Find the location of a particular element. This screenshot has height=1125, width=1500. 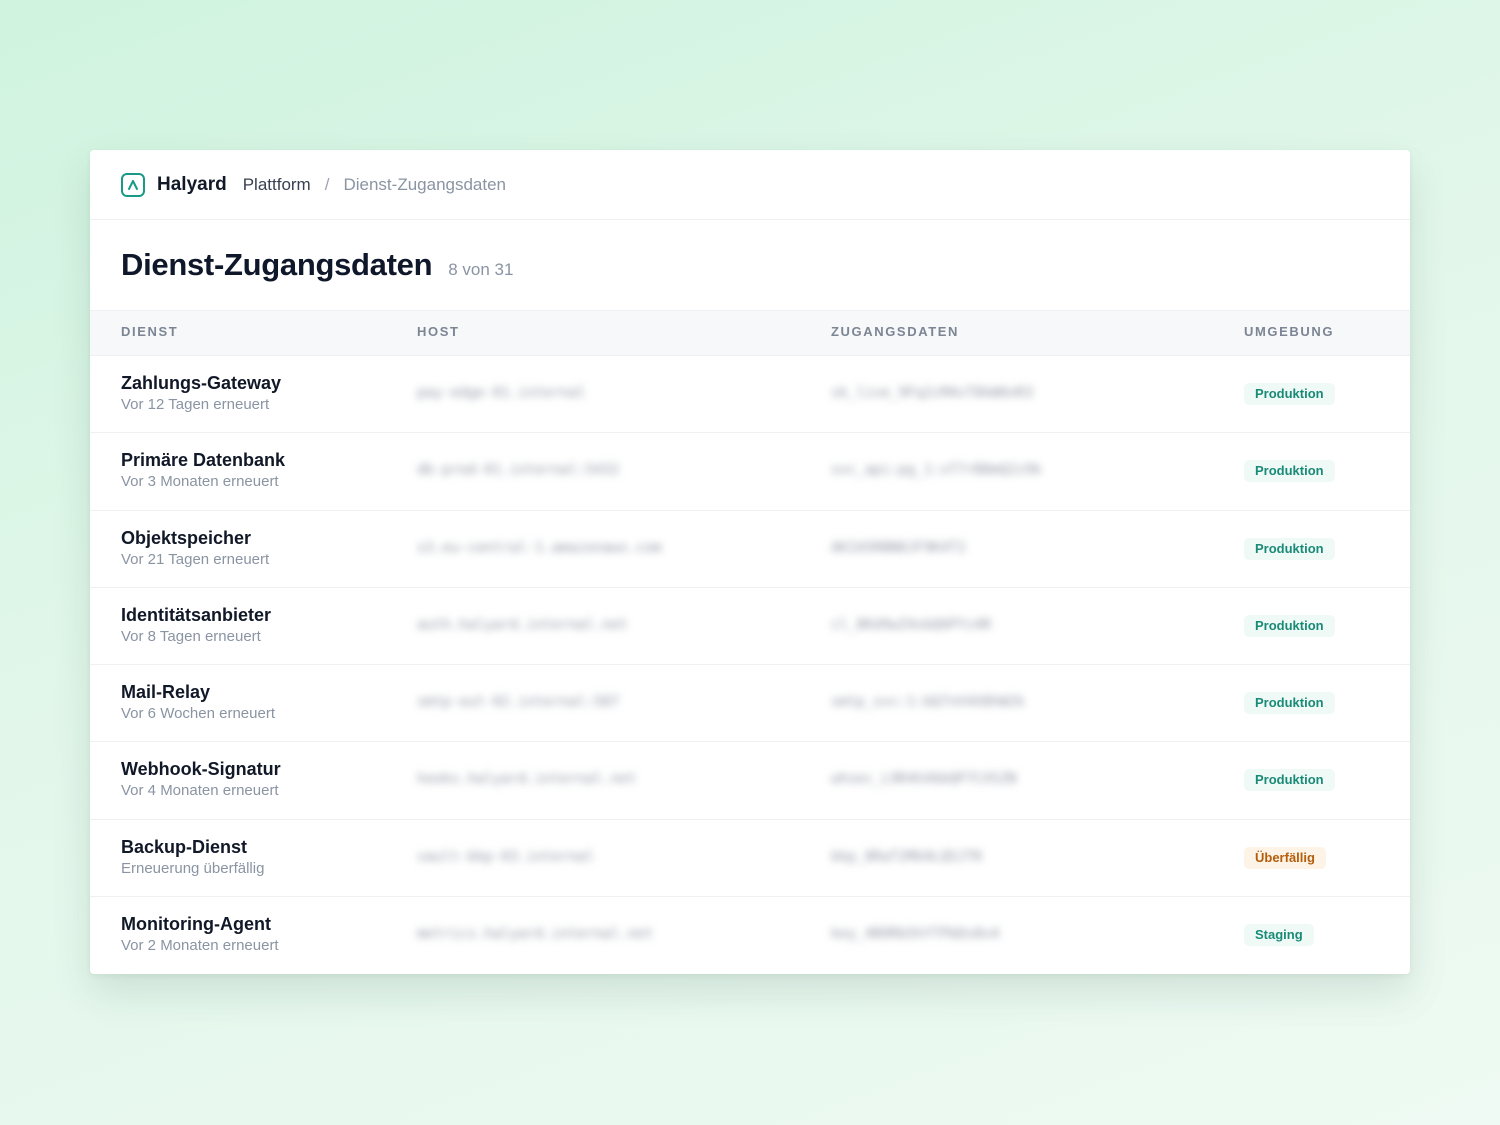

page-heading: Dienst-Zugangsdaten 8 von 31 is located at coordinates (750, 265).